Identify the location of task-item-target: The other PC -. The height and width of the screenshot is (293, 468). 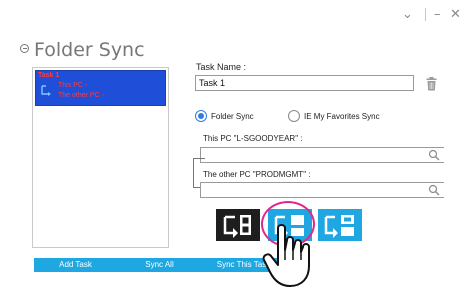
(81, 95).